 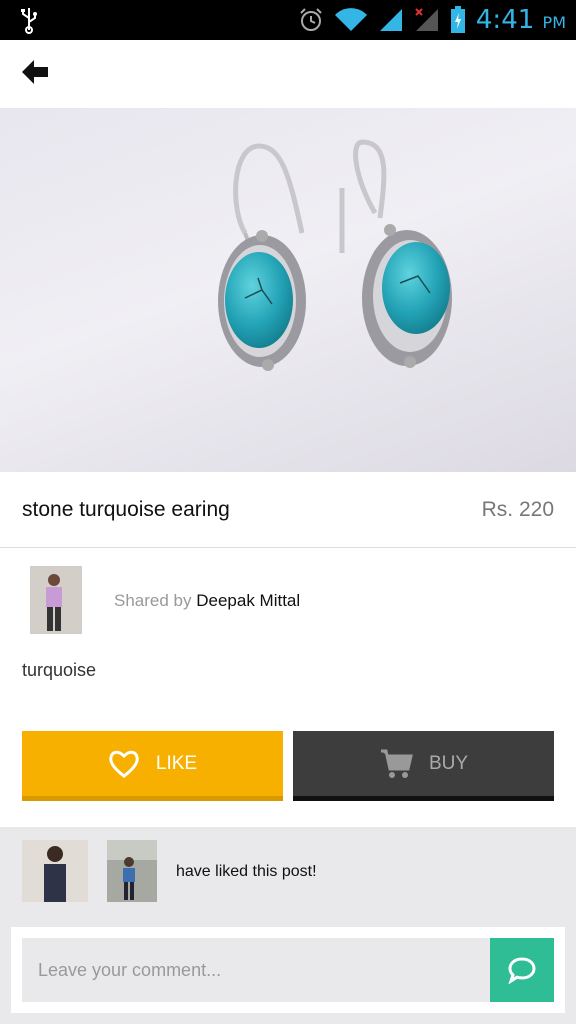 What do you see at coordinates (457, 19) in the screenshot?
I see `battery-charging-icon` at bounding box center [457, 19].